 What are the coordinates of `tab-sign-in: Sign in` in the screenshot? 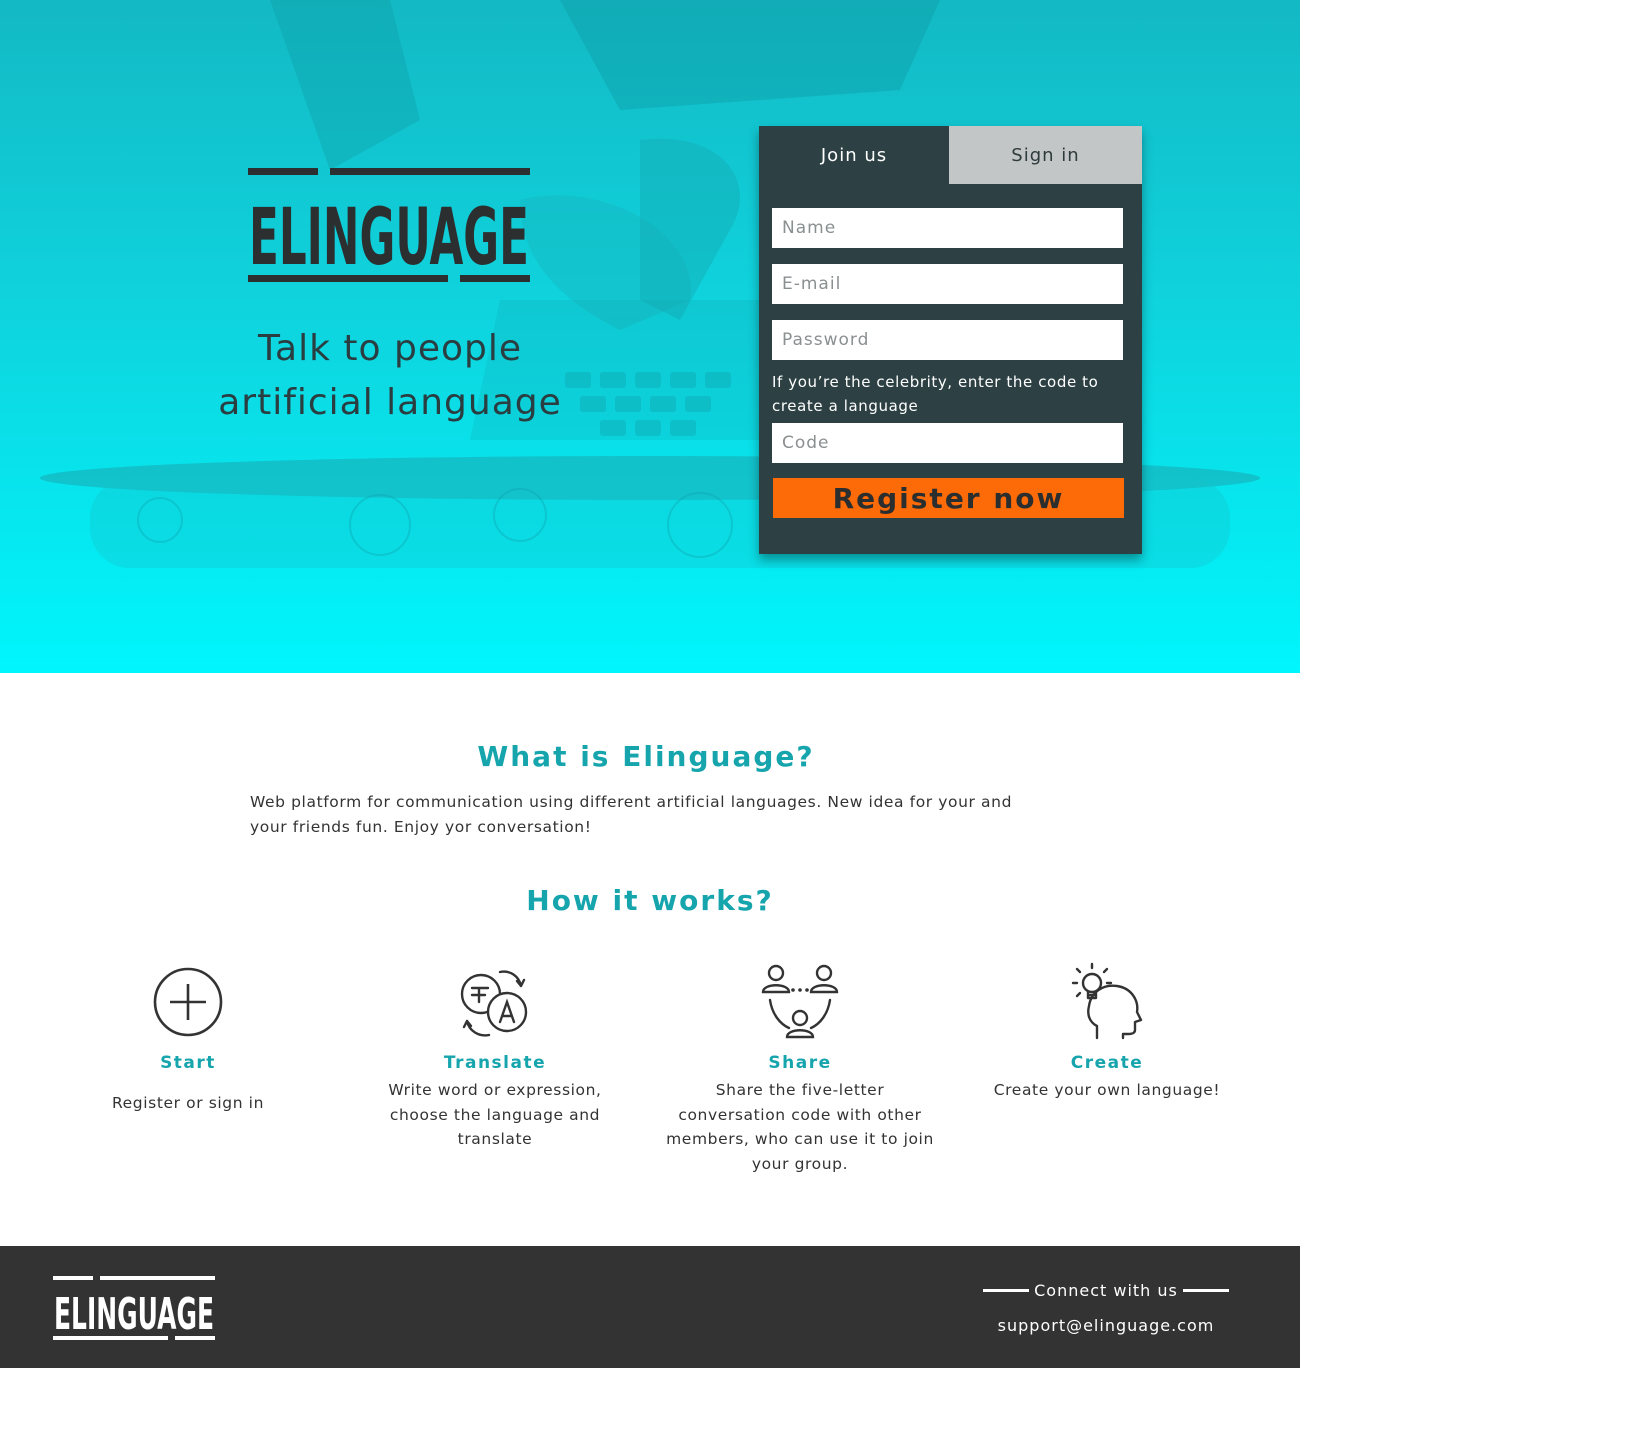 It's located at (1045, 155).